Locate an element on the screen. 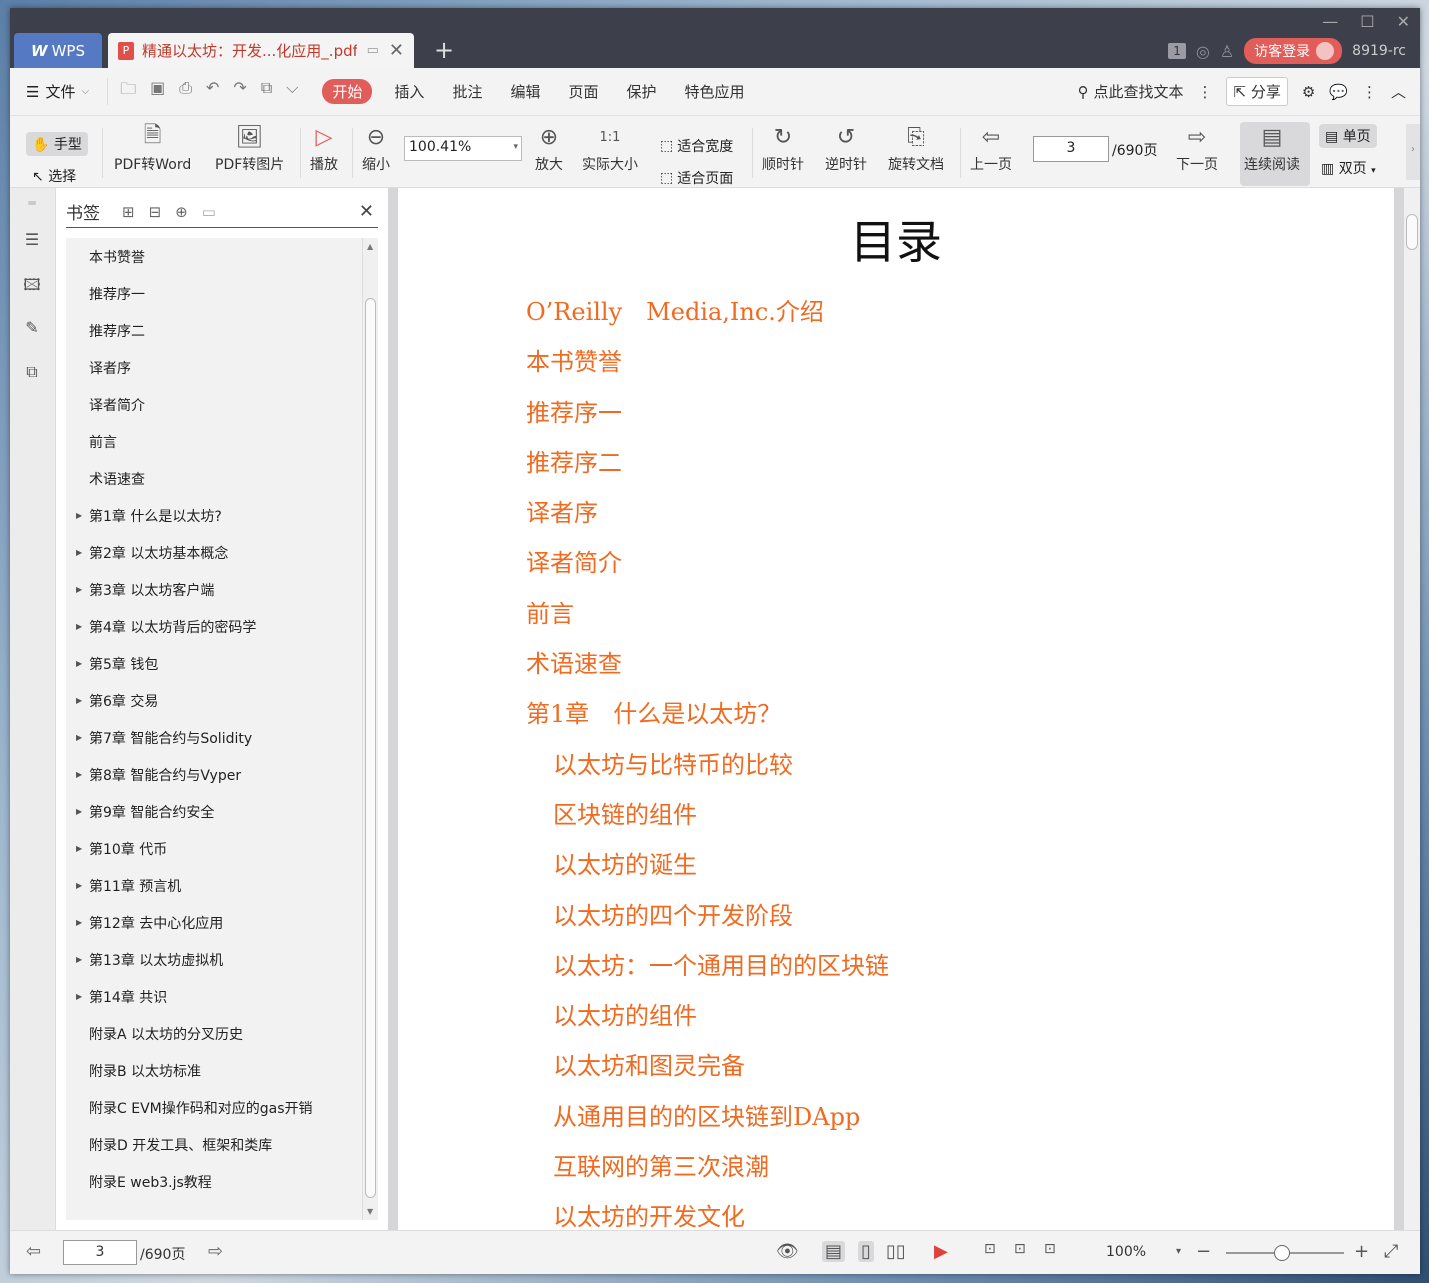  drag-handle-icon: ═ is located at coordinates (32, 207).